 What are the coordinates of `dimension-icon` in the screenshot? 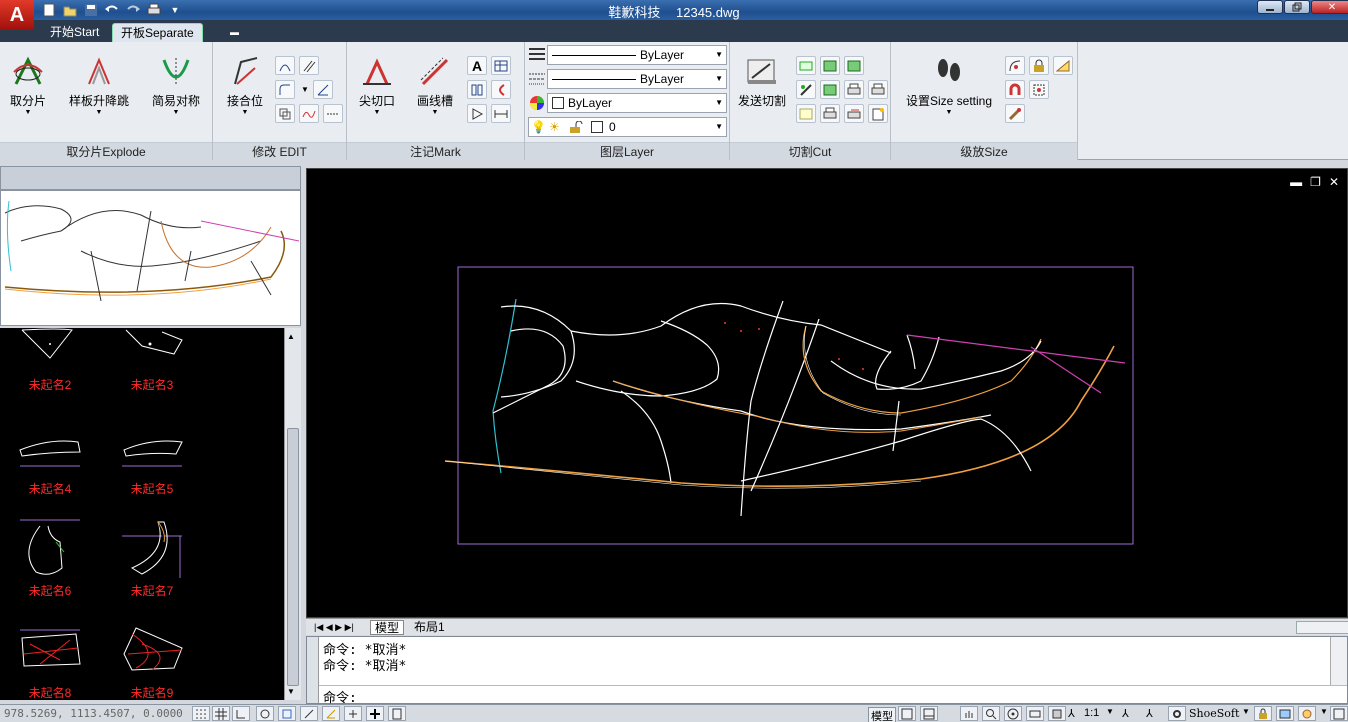 It's located at (501, 113).